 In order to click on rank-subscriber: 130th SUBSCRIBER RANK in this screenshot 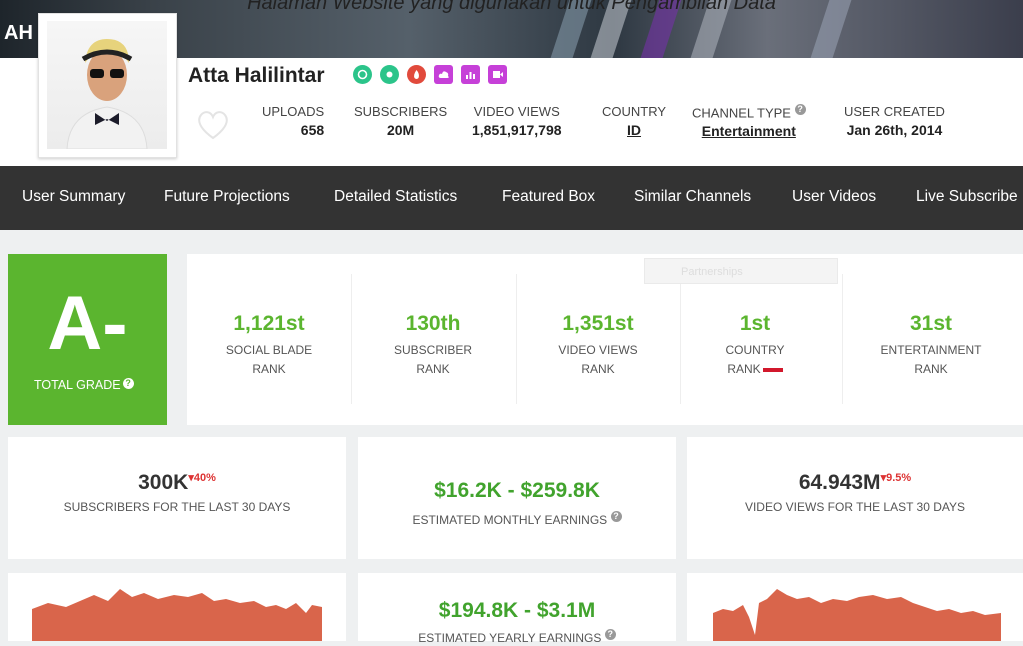, I will do `click(433, 345)`.